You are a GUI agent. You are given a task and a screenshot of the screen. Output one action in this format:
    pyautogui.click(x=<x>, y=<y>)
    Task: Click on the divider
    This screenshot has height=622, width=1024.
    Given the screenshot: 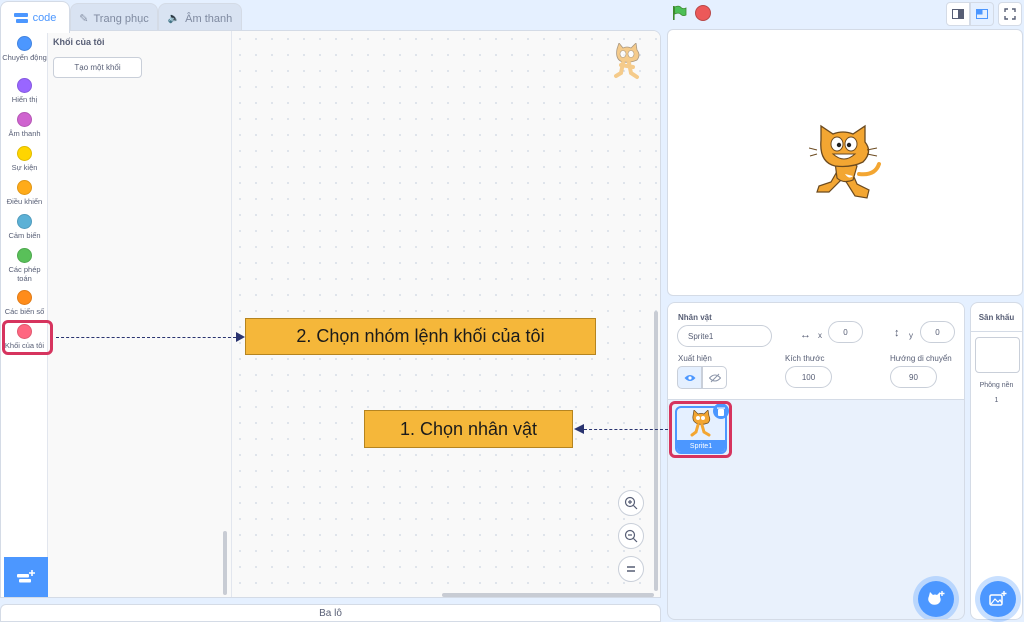 What is the action you would take?
    pyautogui.click(x=996, y=331)
    